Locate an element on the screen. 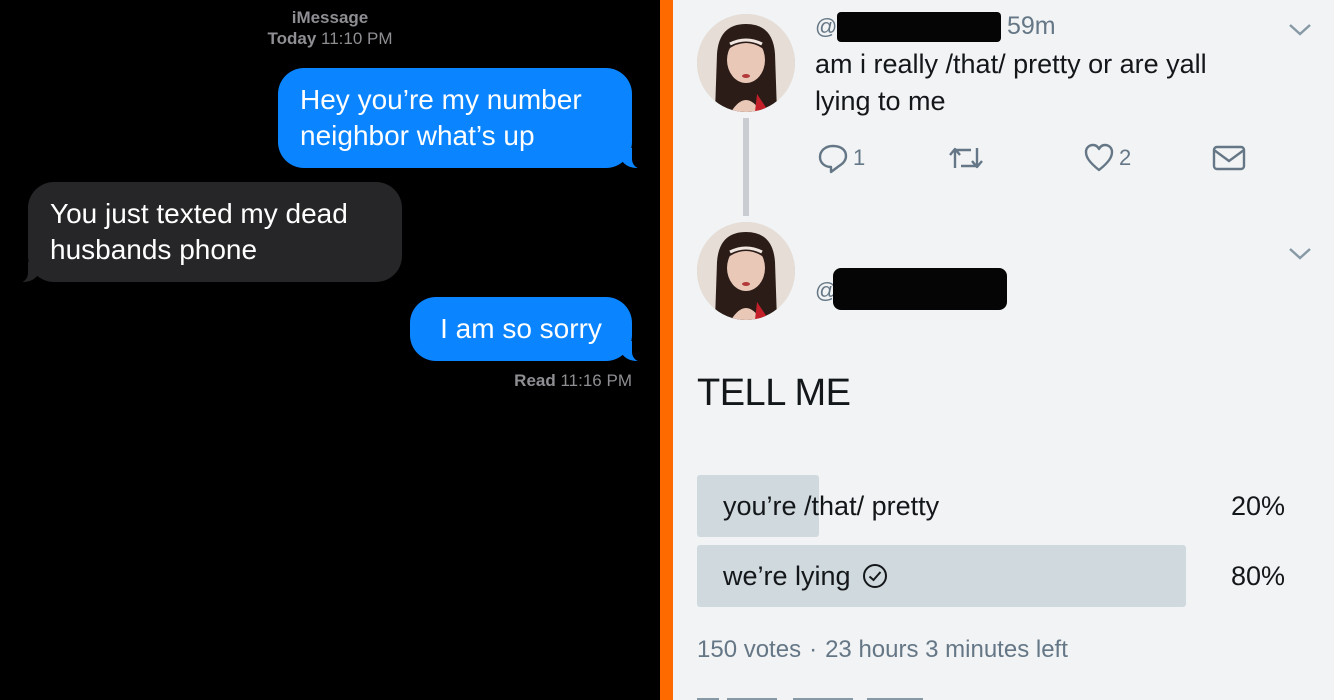 This screenshot has width=1334, height=700. like-count: 2 is located at coordinates (1125, 157).